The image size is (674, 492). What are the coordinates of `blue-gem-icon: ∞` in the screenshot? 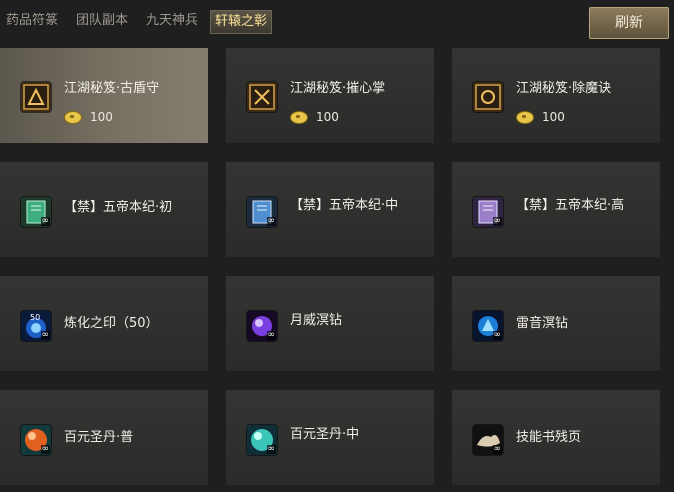 It's located at (488, 326).